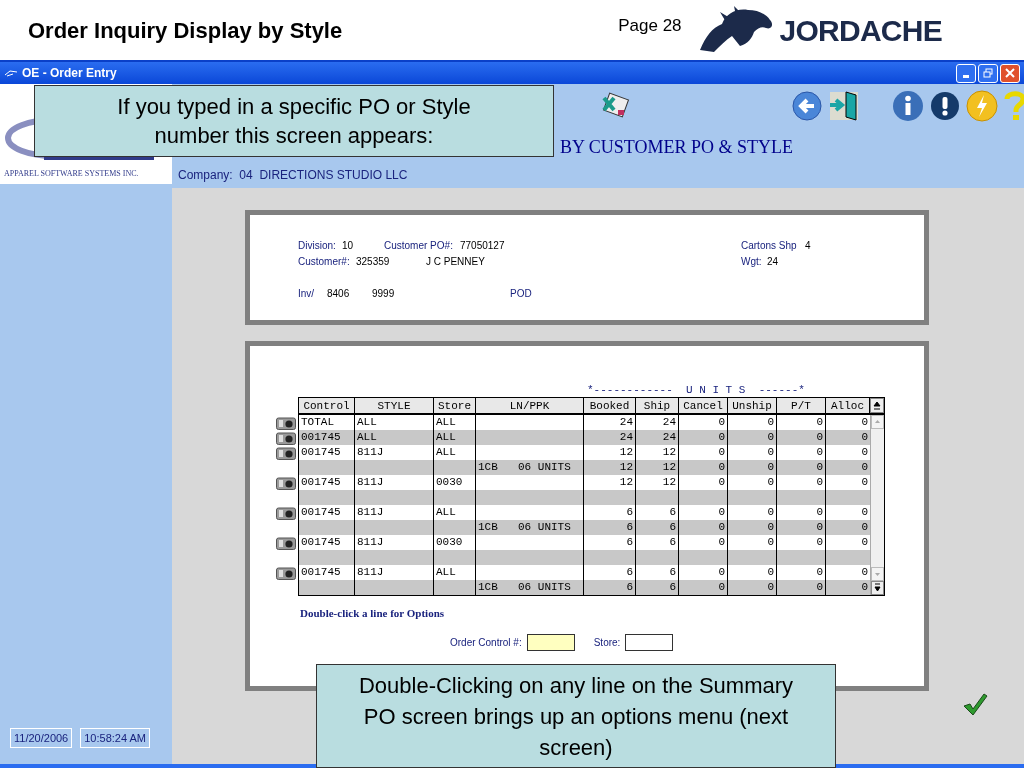 This screenshot has width=1024, height=768. Describe the element at coordinates (584, 437) in the screenshot. I see `table-row: 001745 ALL ALL 24 24 0 0 0 0` at that location.